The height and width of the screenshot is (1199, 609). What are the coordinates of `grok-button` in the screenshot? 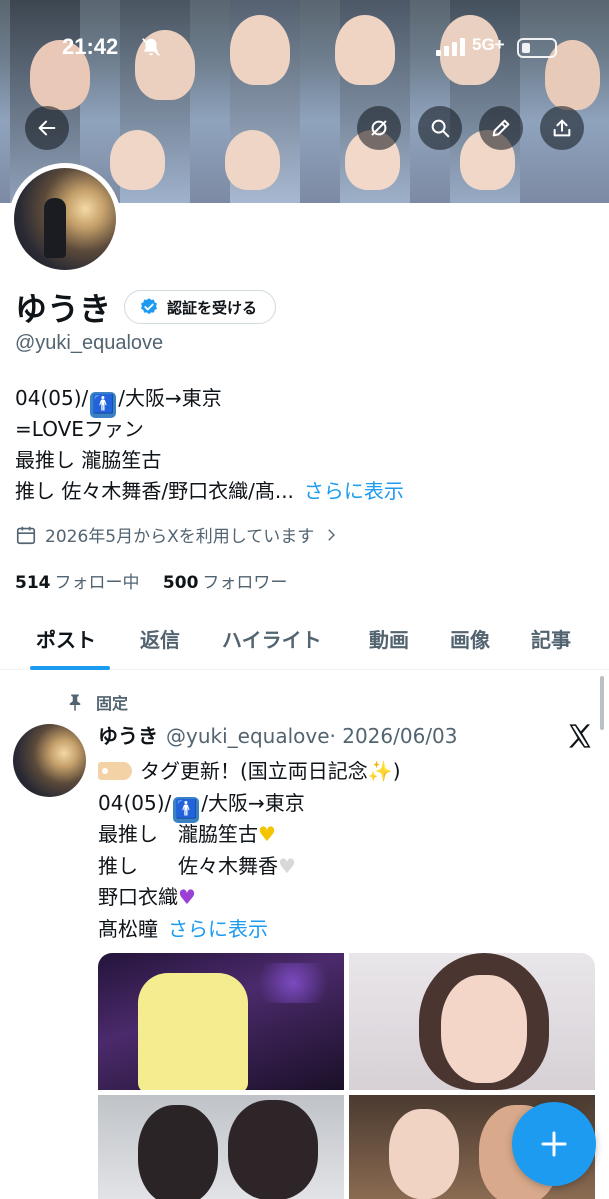 It's located at (379, 128).